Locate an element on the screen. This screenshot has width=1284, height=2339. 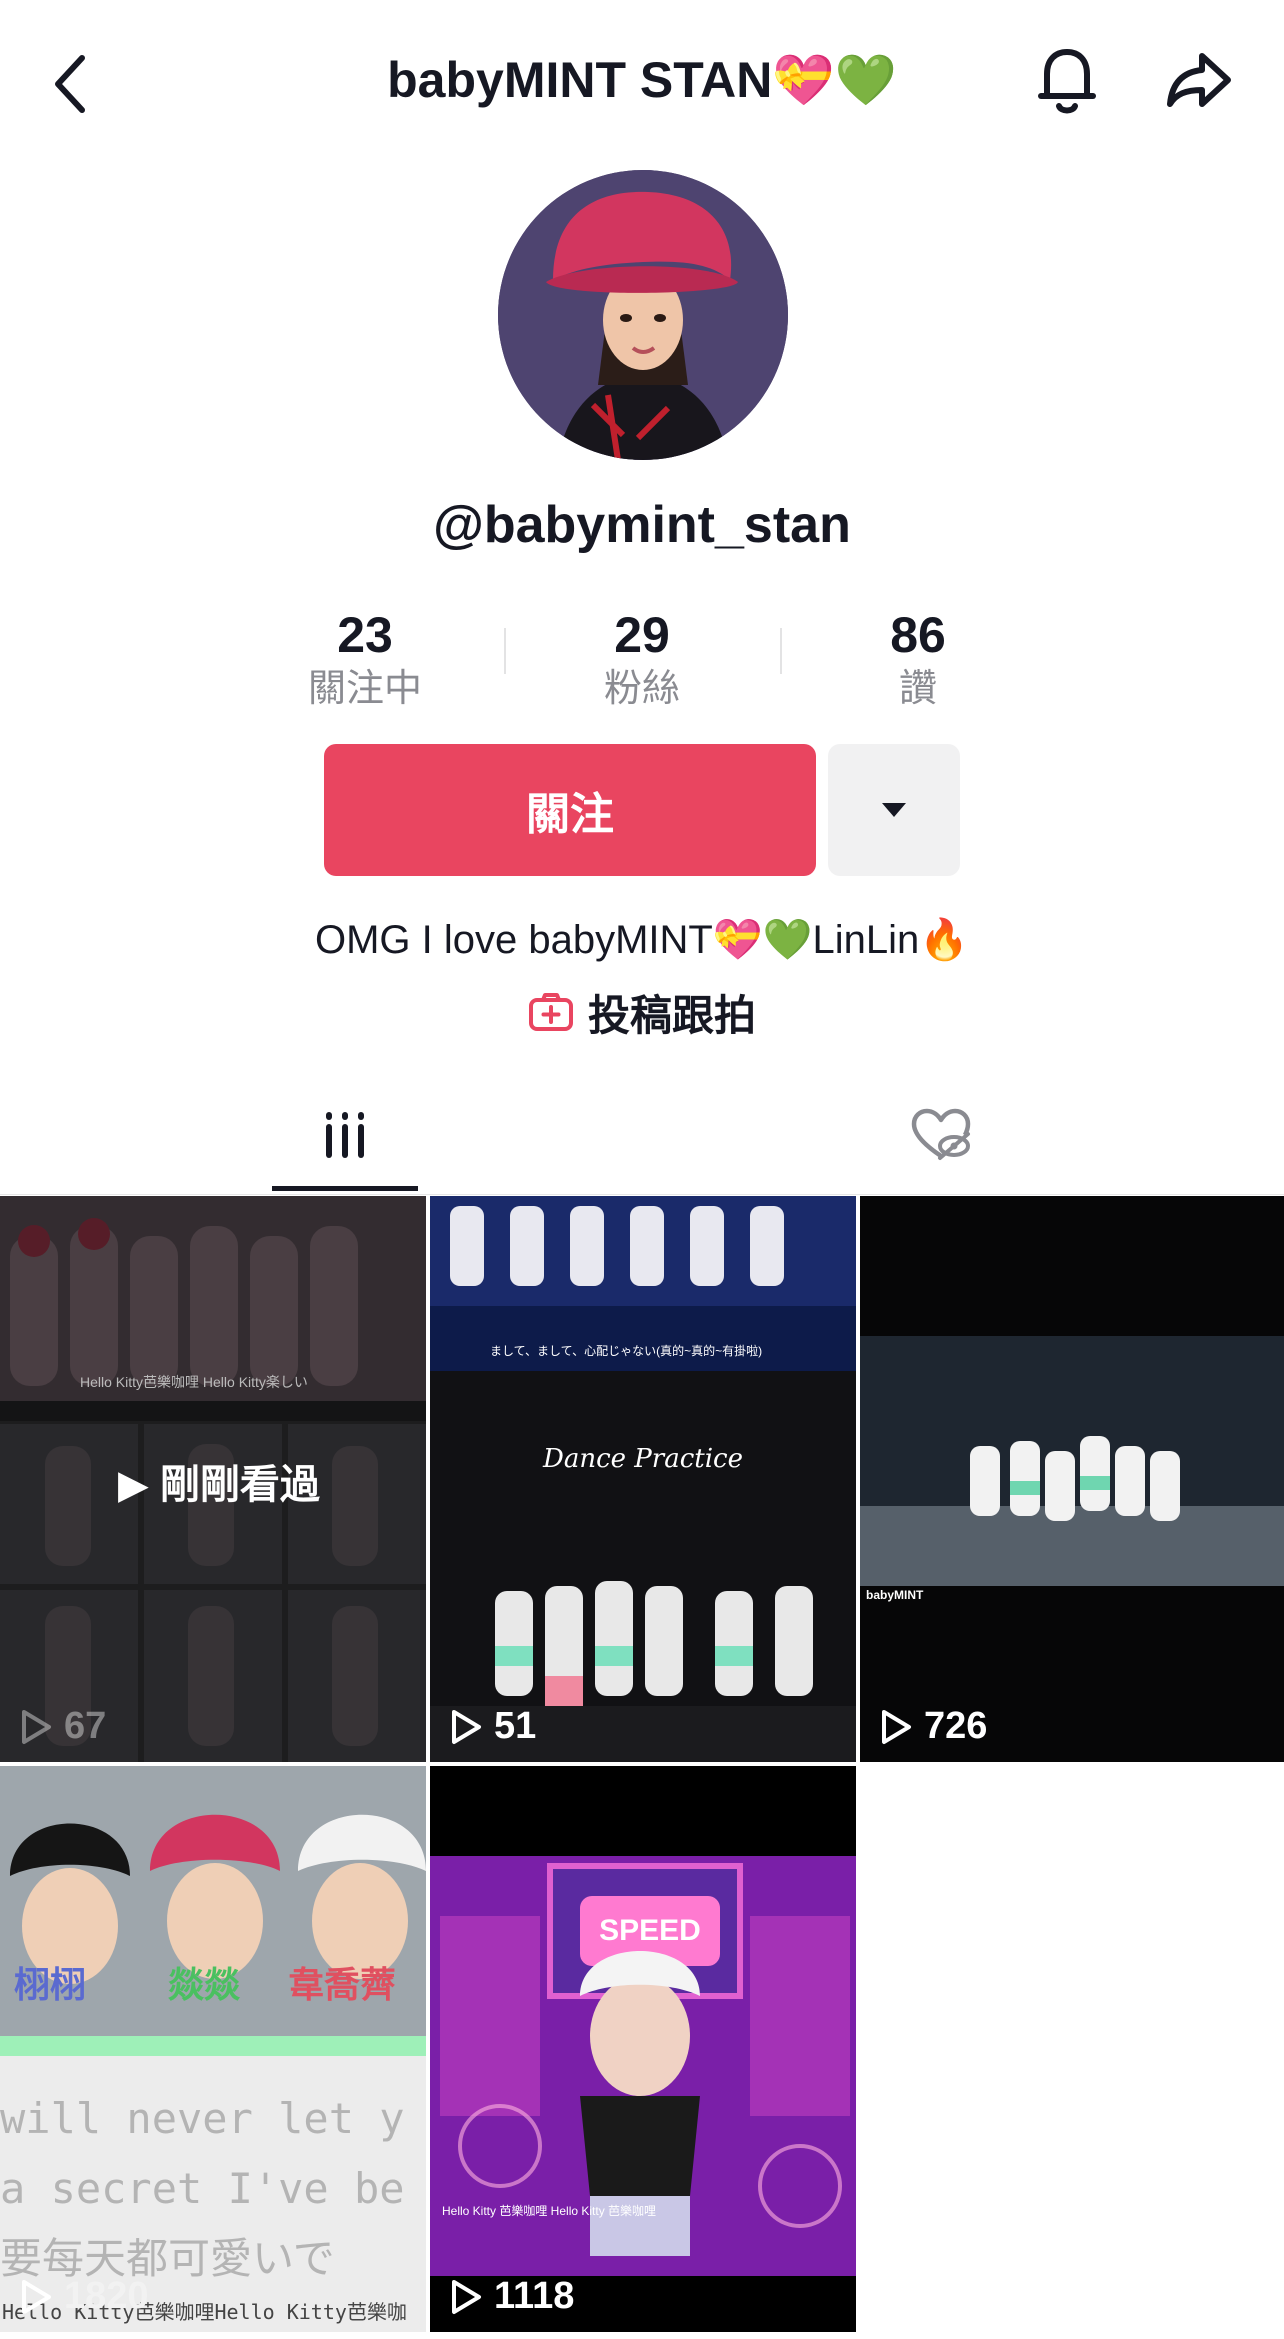
view-count-value: 726 is located at coordinates (956, 1726).